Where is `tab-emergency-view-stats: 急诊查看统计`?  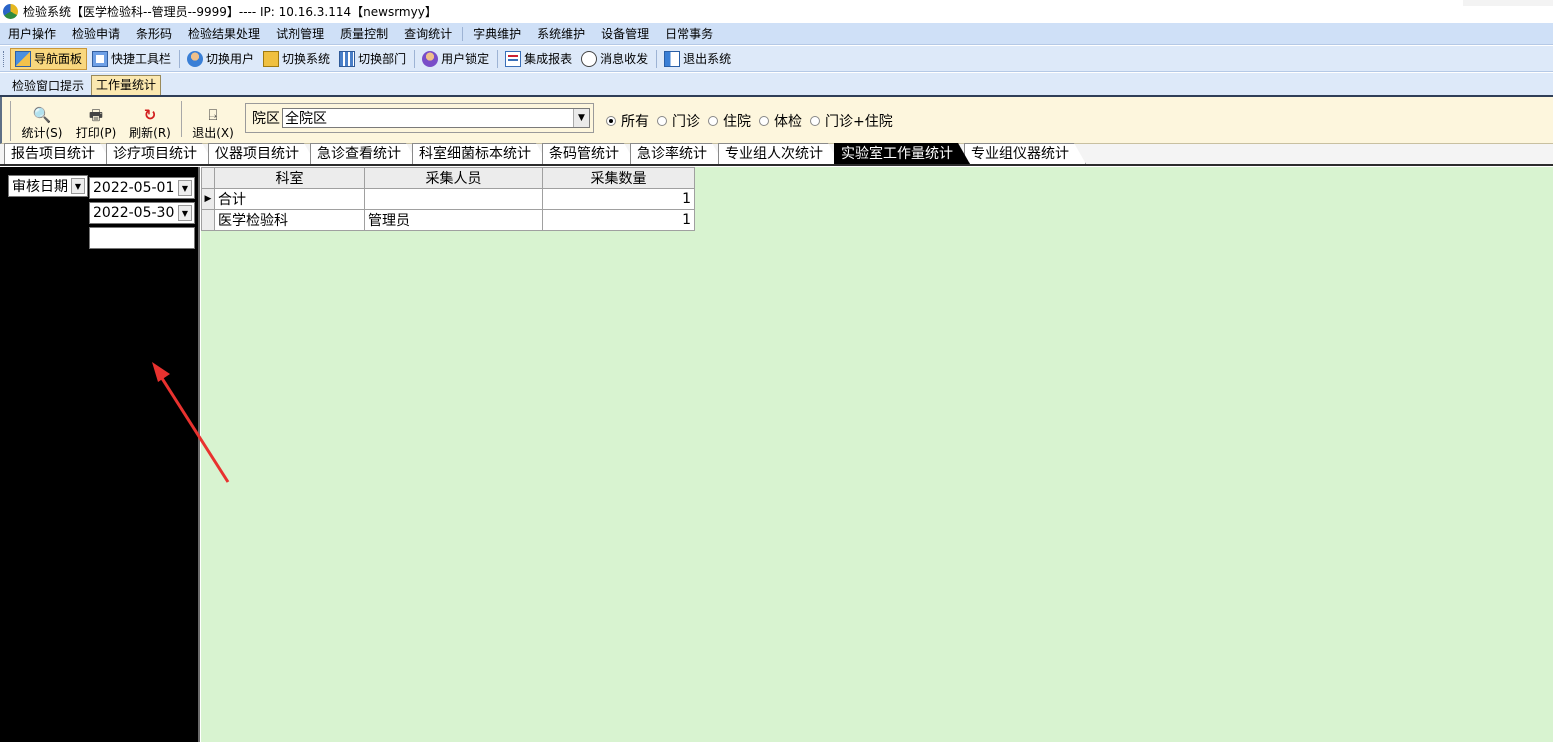
tab-emergency-view-stats: 急诊查看统计 is located at coordinates (364, 153).